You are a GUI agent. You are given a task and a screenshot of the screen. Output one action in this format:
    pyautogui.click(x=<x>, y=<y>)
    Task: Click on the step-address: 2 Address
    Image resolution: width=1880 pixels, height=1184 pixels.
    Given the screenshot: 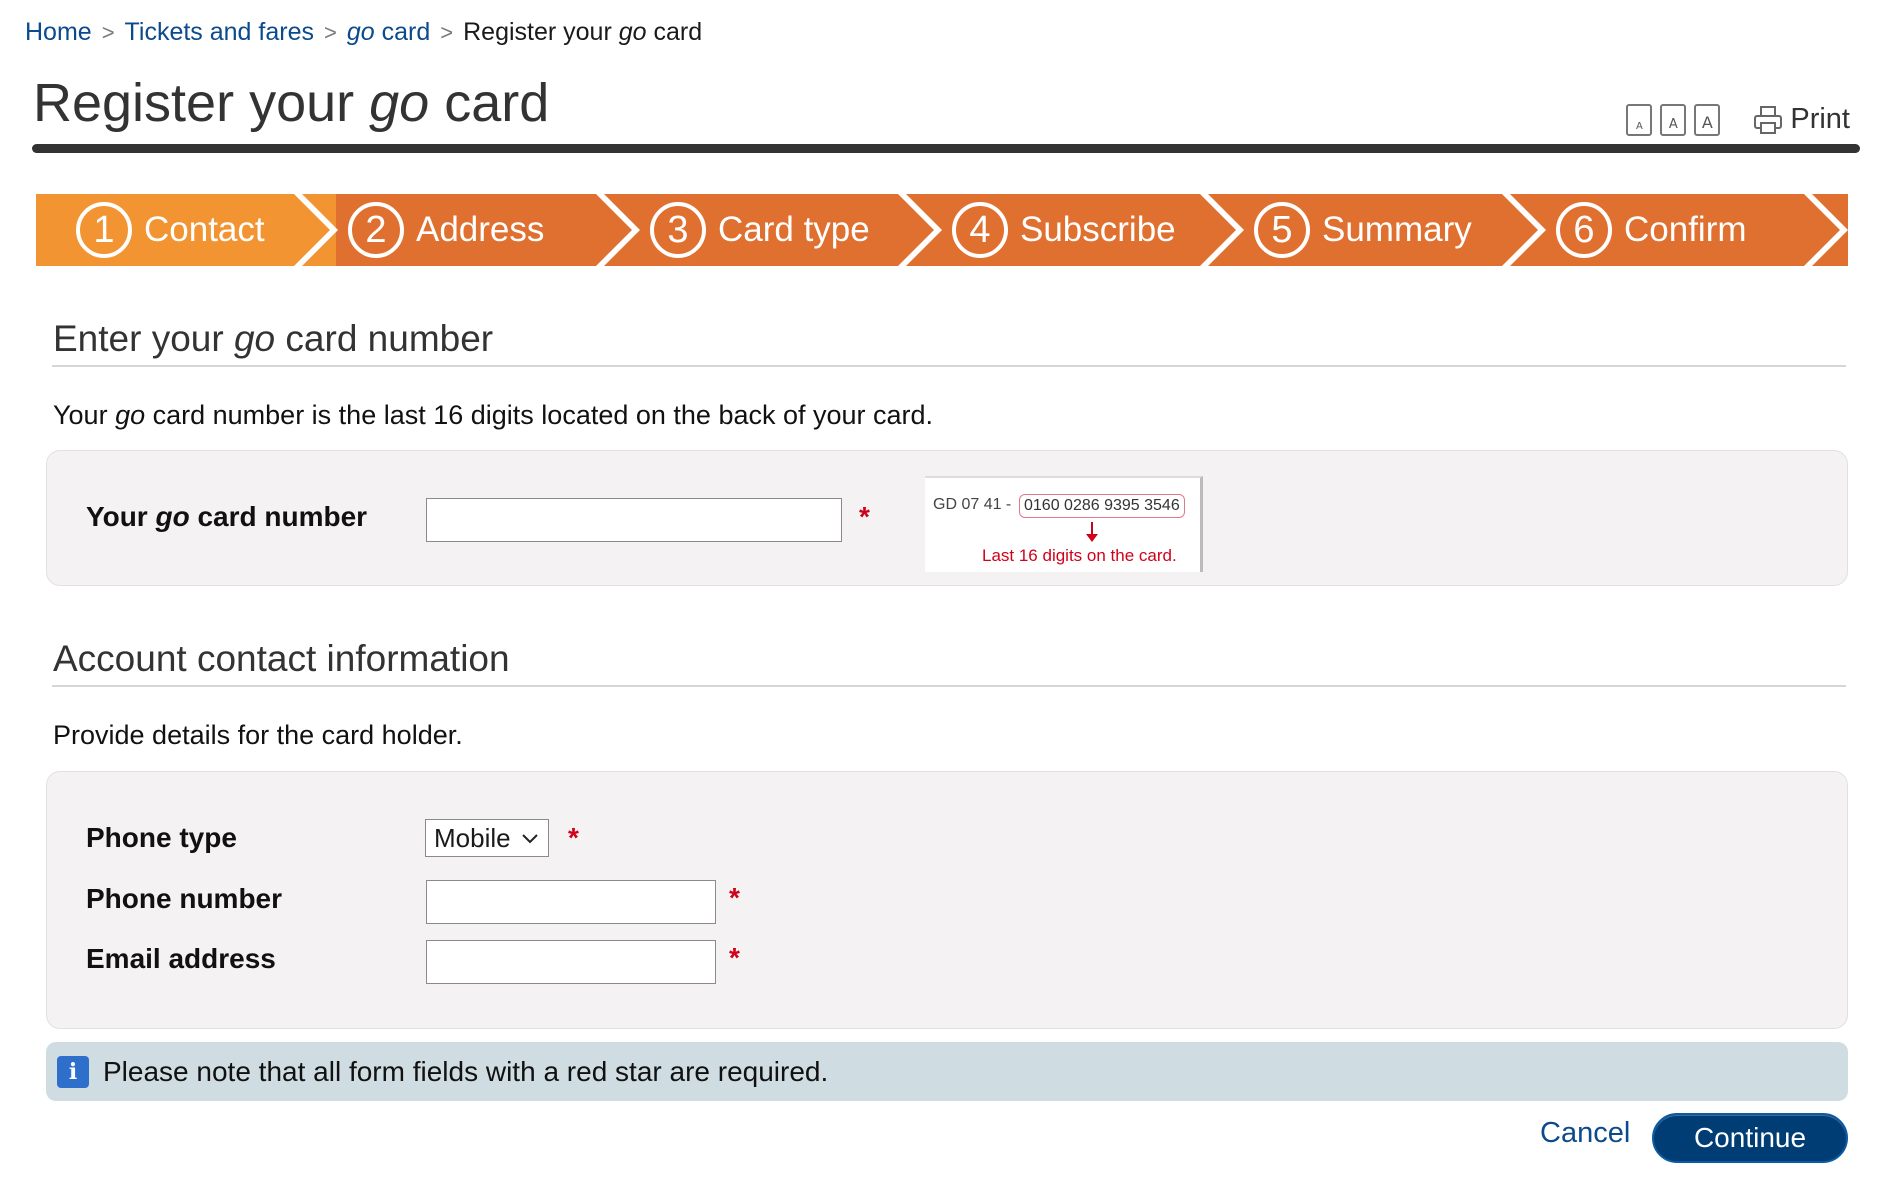 What is the action you would take?
    pyautogui.click(x=446, y=230)
    